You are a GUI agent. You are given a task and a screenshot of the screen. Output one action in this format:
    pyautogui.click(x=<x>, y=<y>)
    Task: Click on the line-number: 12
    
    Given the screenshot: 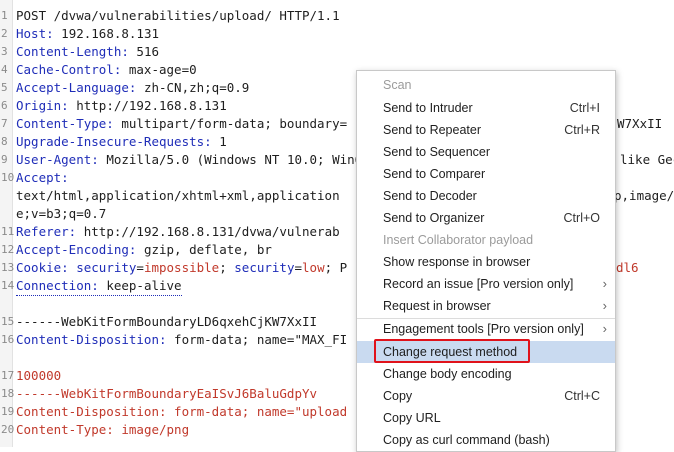 What is the action you would take?
    pyautogui.click(x=8, y=249)
    